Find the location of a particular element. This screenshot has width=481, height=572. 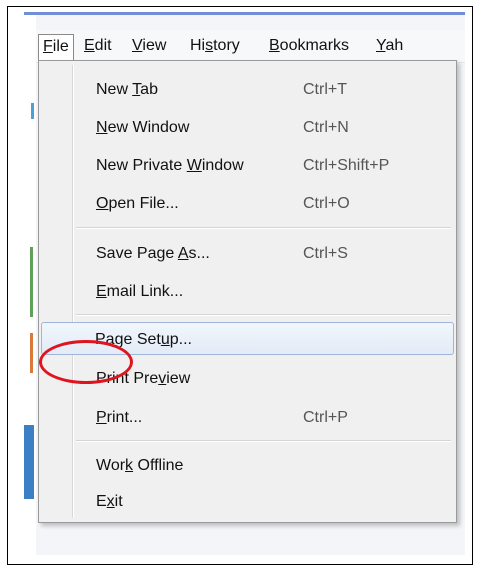

menubar-file: File is located at coordinates (56, 47).